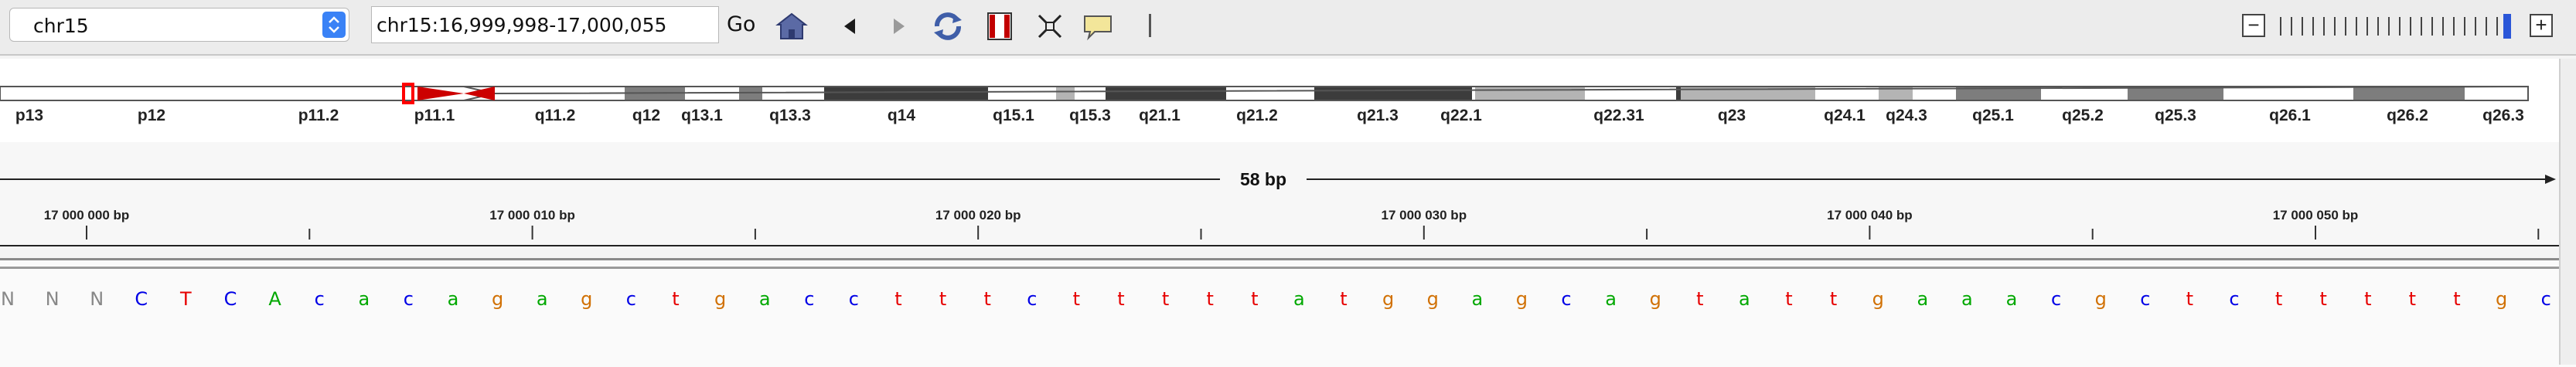  What do you see at coordinates (1050, 26) in the screenshot?
I see `resize-to-window-icon` at bounding box center [1050, 26].